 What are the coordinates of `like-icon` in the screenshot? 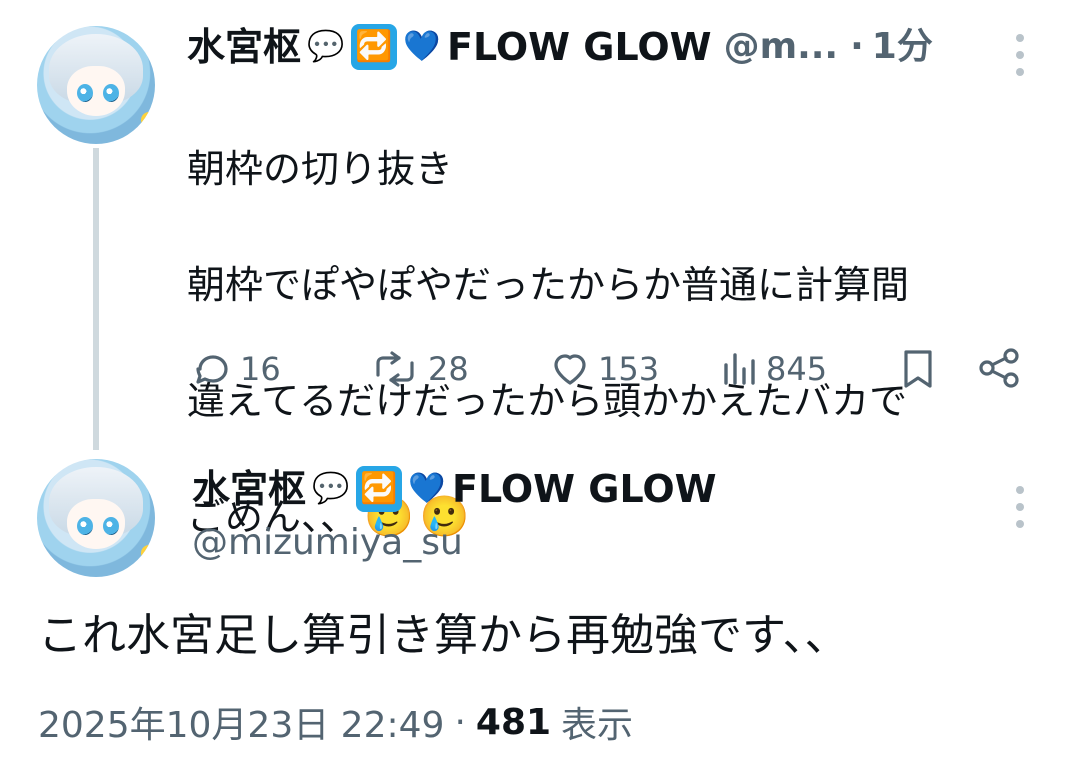 It's located at (570, 369).